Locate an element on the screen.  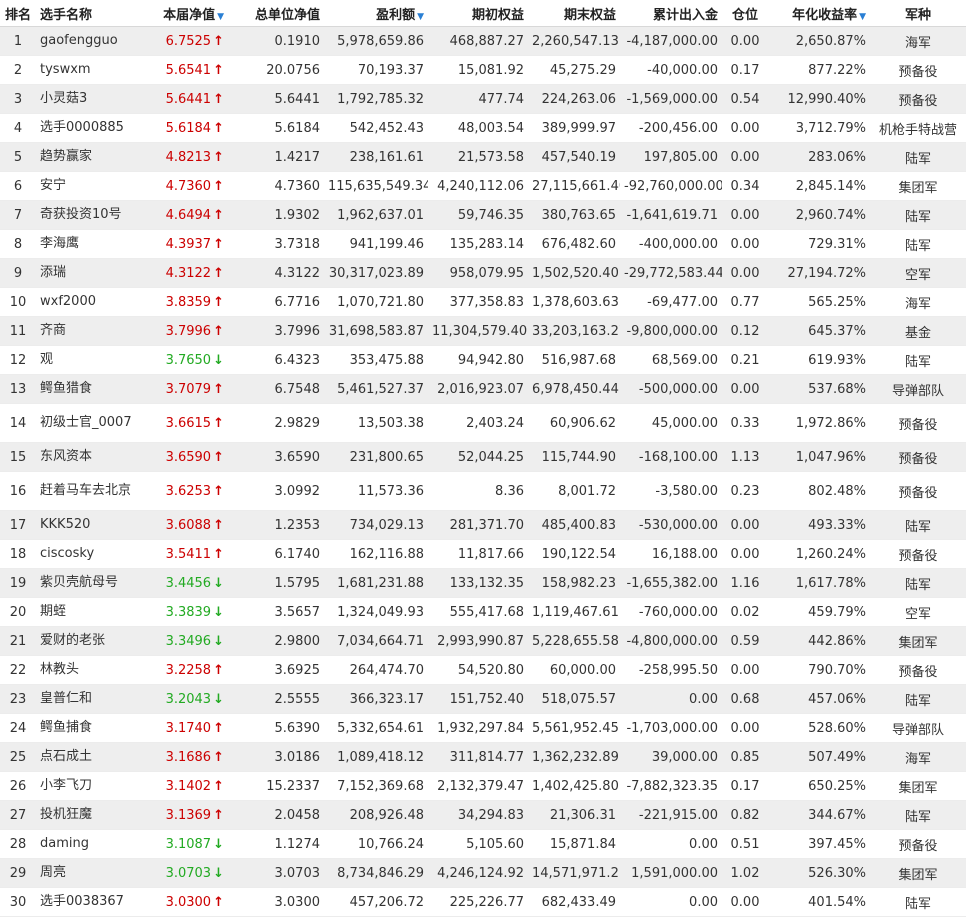
cell-rank: 30 is located at coordinates (18, 902).